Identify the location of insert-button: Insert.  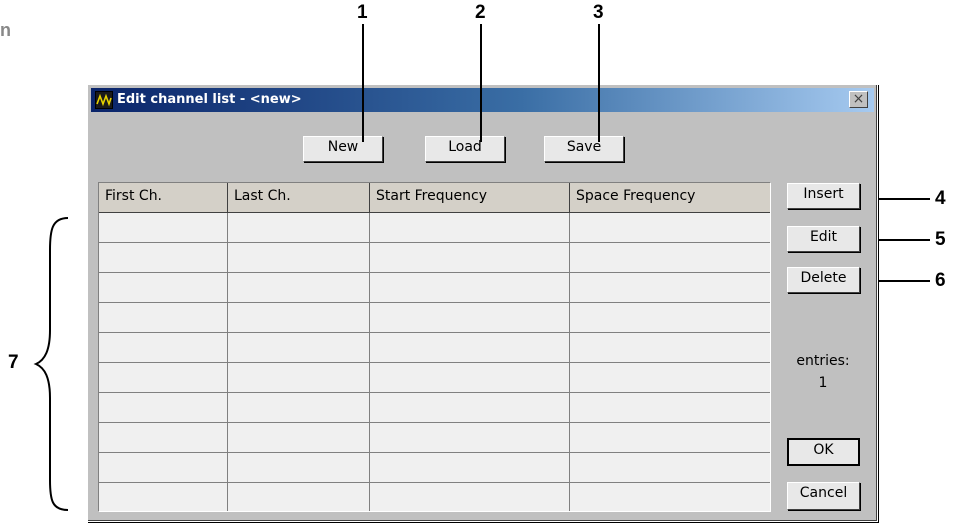
(823, 196).